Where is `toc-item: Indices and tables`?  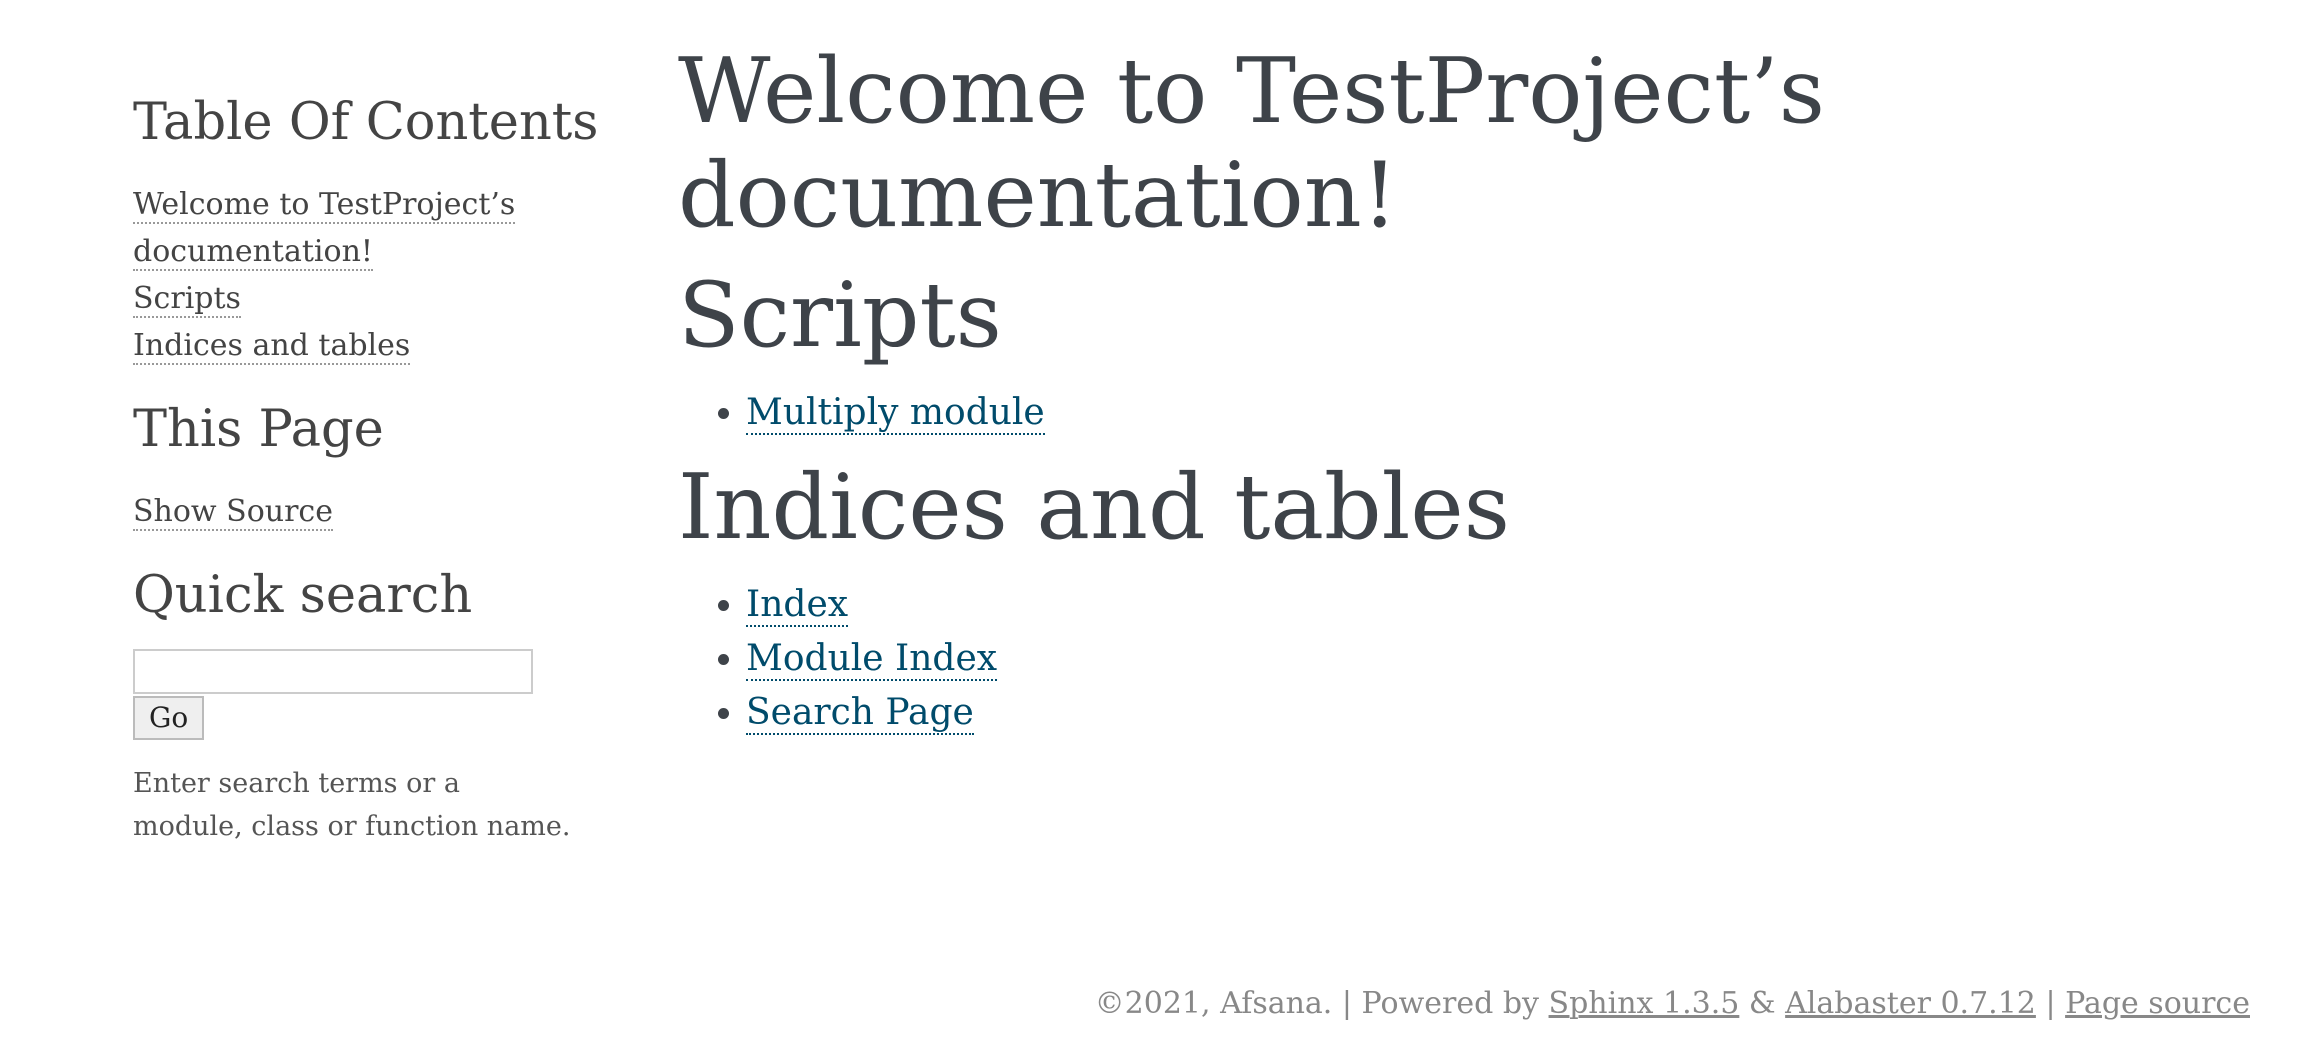 toc-item: Indices and tables is located at coordinates (343, 345).